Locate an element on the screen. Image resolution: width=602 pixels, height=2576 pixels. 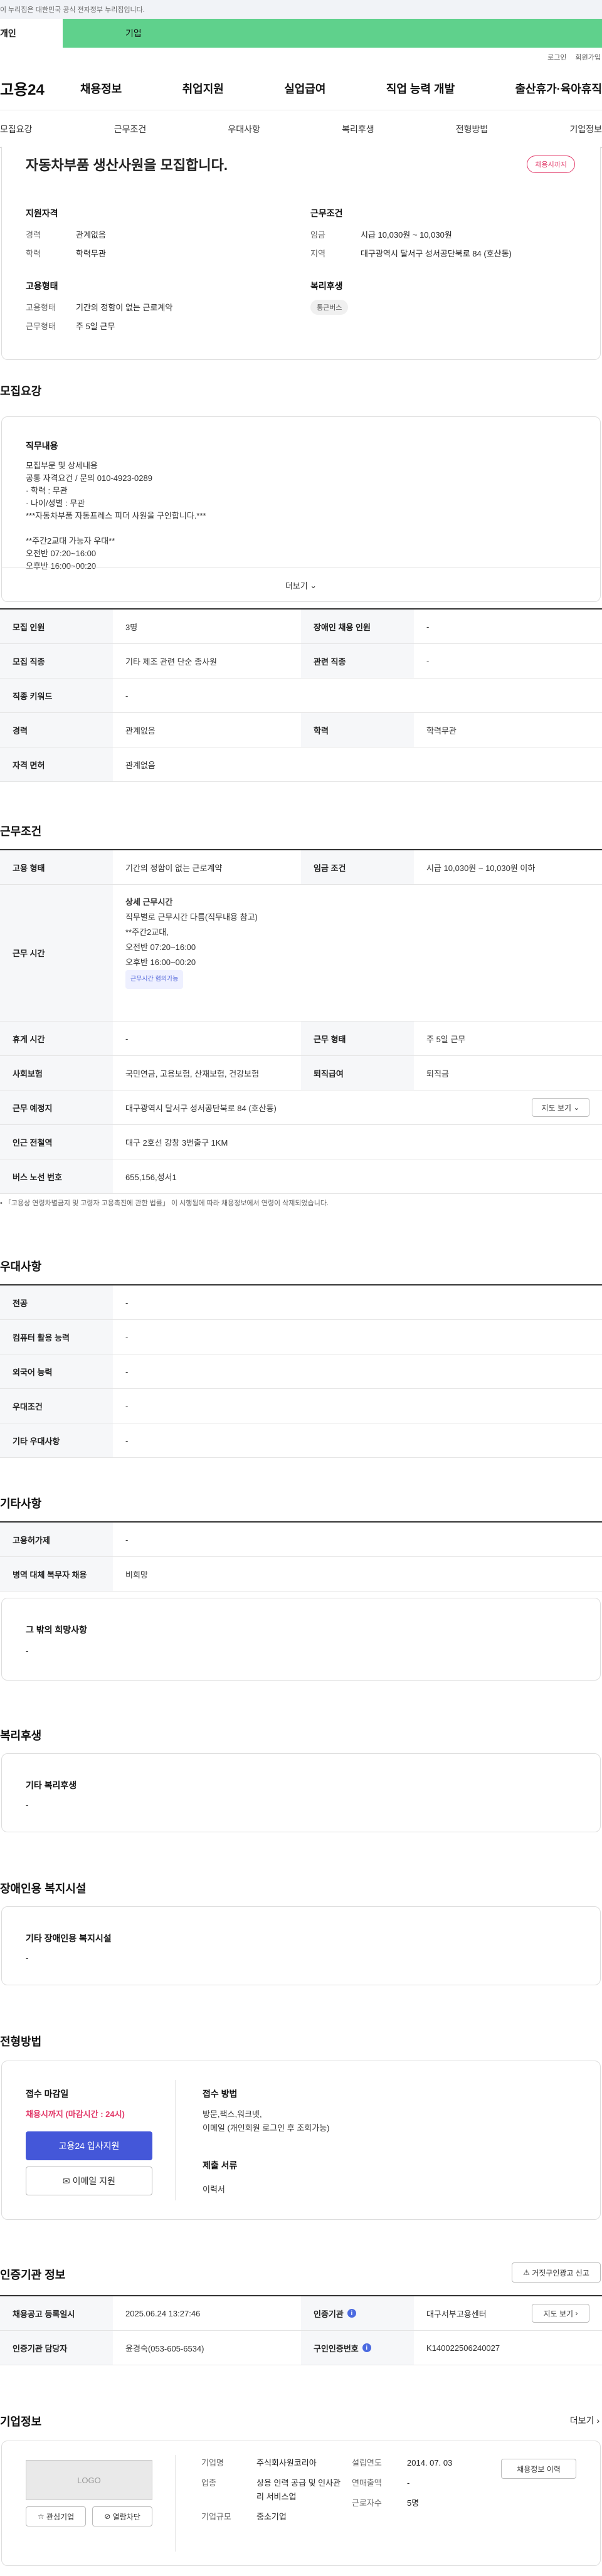
emp-value: 기간의 정함이 없는 근로계약 is located at coordinates (124, 307).